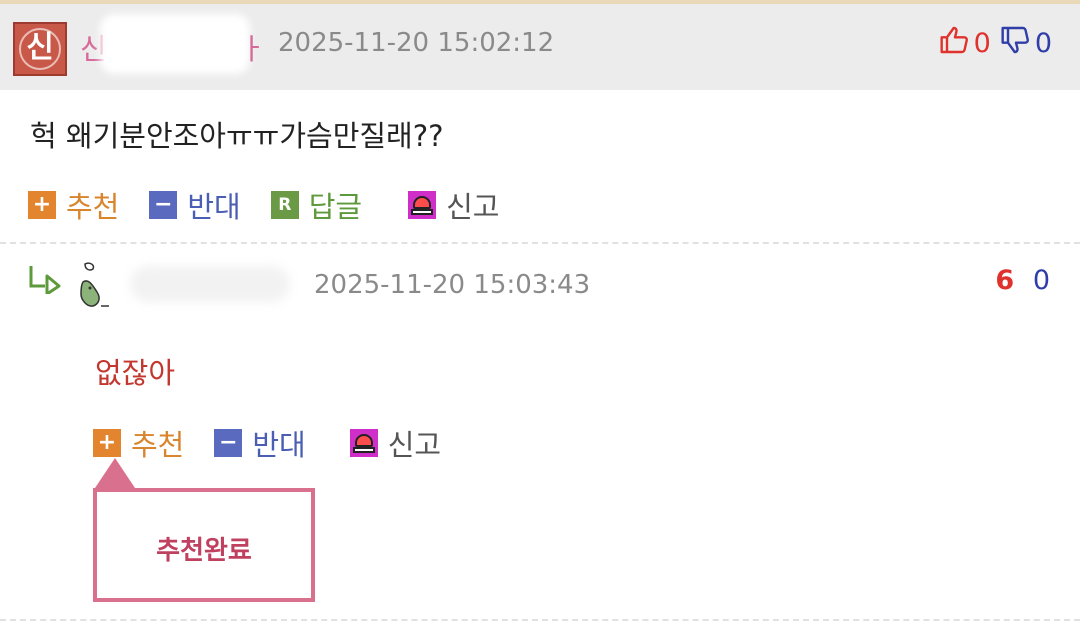 Image resolution: width=1080 pixels, height=623 pixels. I want to click on author-avatar: 신, so click(40, 49).